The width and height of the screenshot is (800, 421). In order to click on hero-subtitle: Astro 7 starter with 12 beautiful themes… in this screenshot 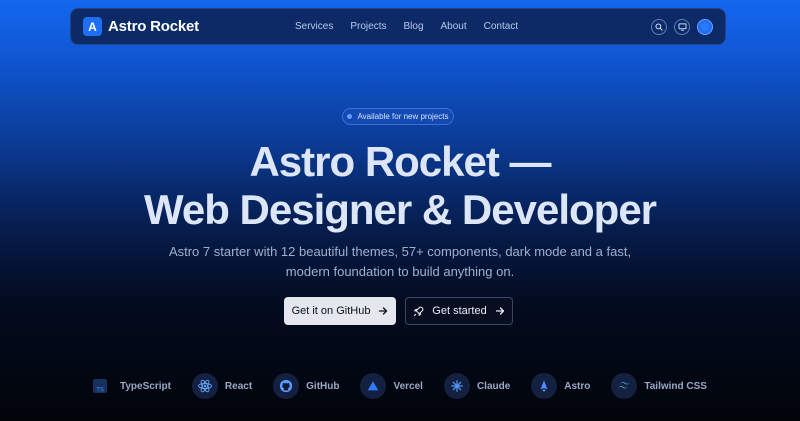, I will do `click(400, 262)`.